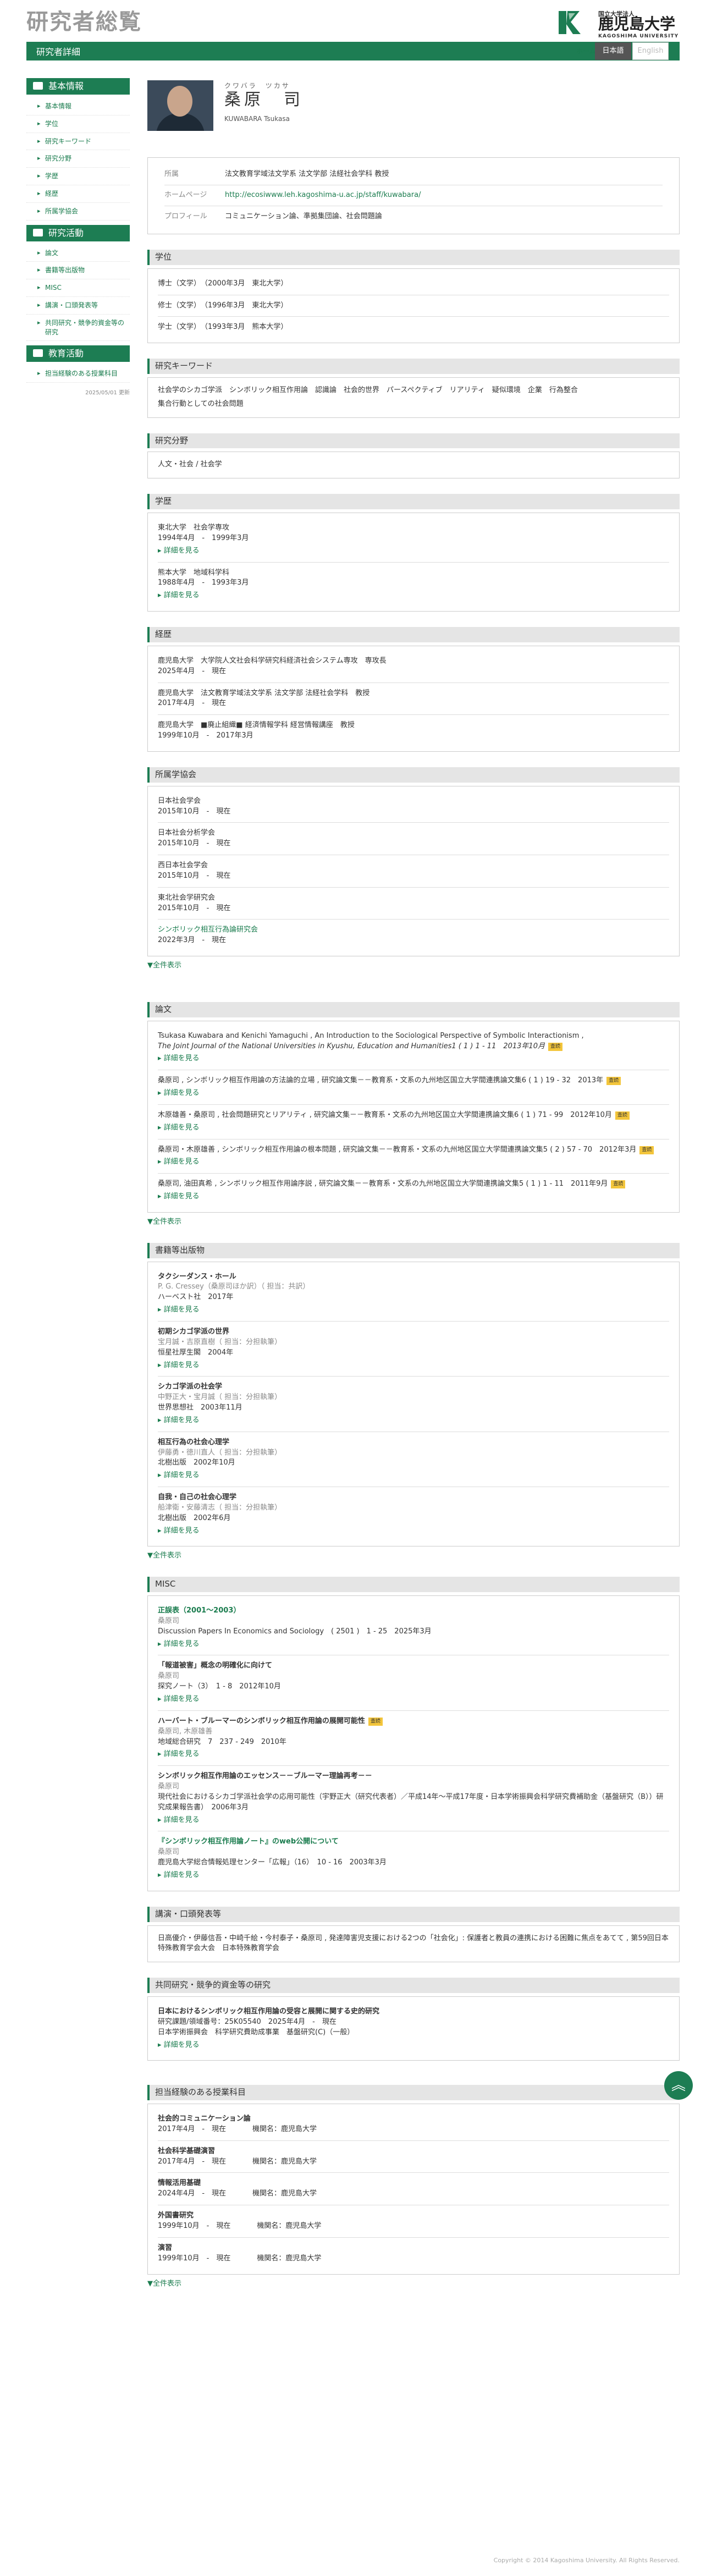 The width and height of the screenshot is (706, 2576). What do you see at coordinates (78, 353) in the screenshot?
I see `sidebar-head-education: 教育活動` at bounding box center [78, 353].